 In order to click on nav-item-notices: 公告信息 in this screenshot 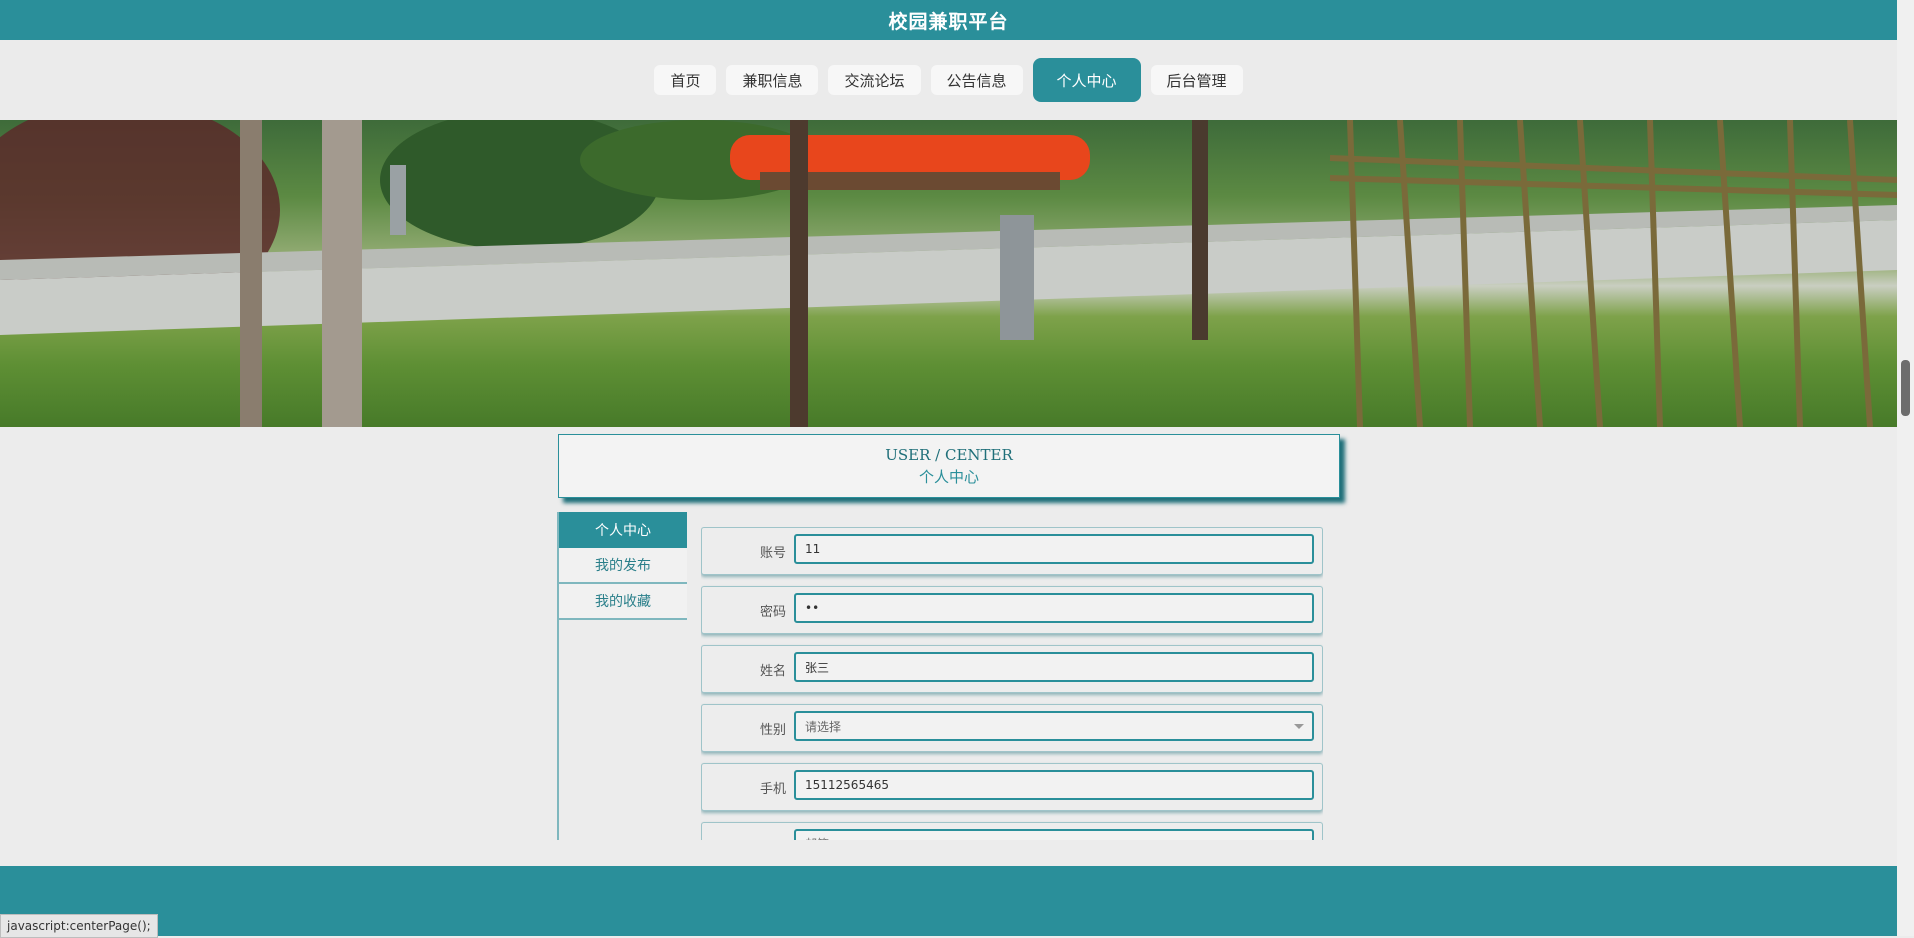, I will do `click(976, 80)`.